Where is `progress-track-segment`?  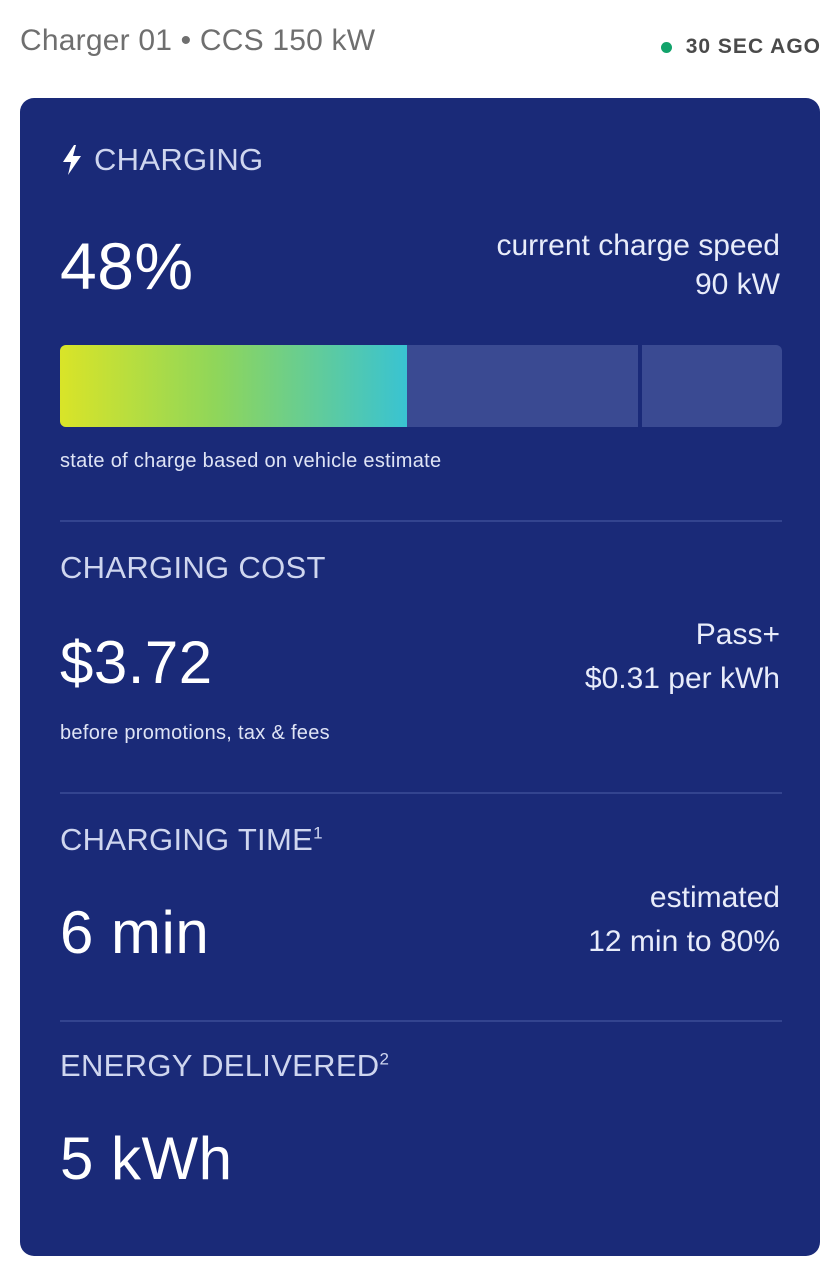
progress-track-segment is located at coordinates (712, 386).